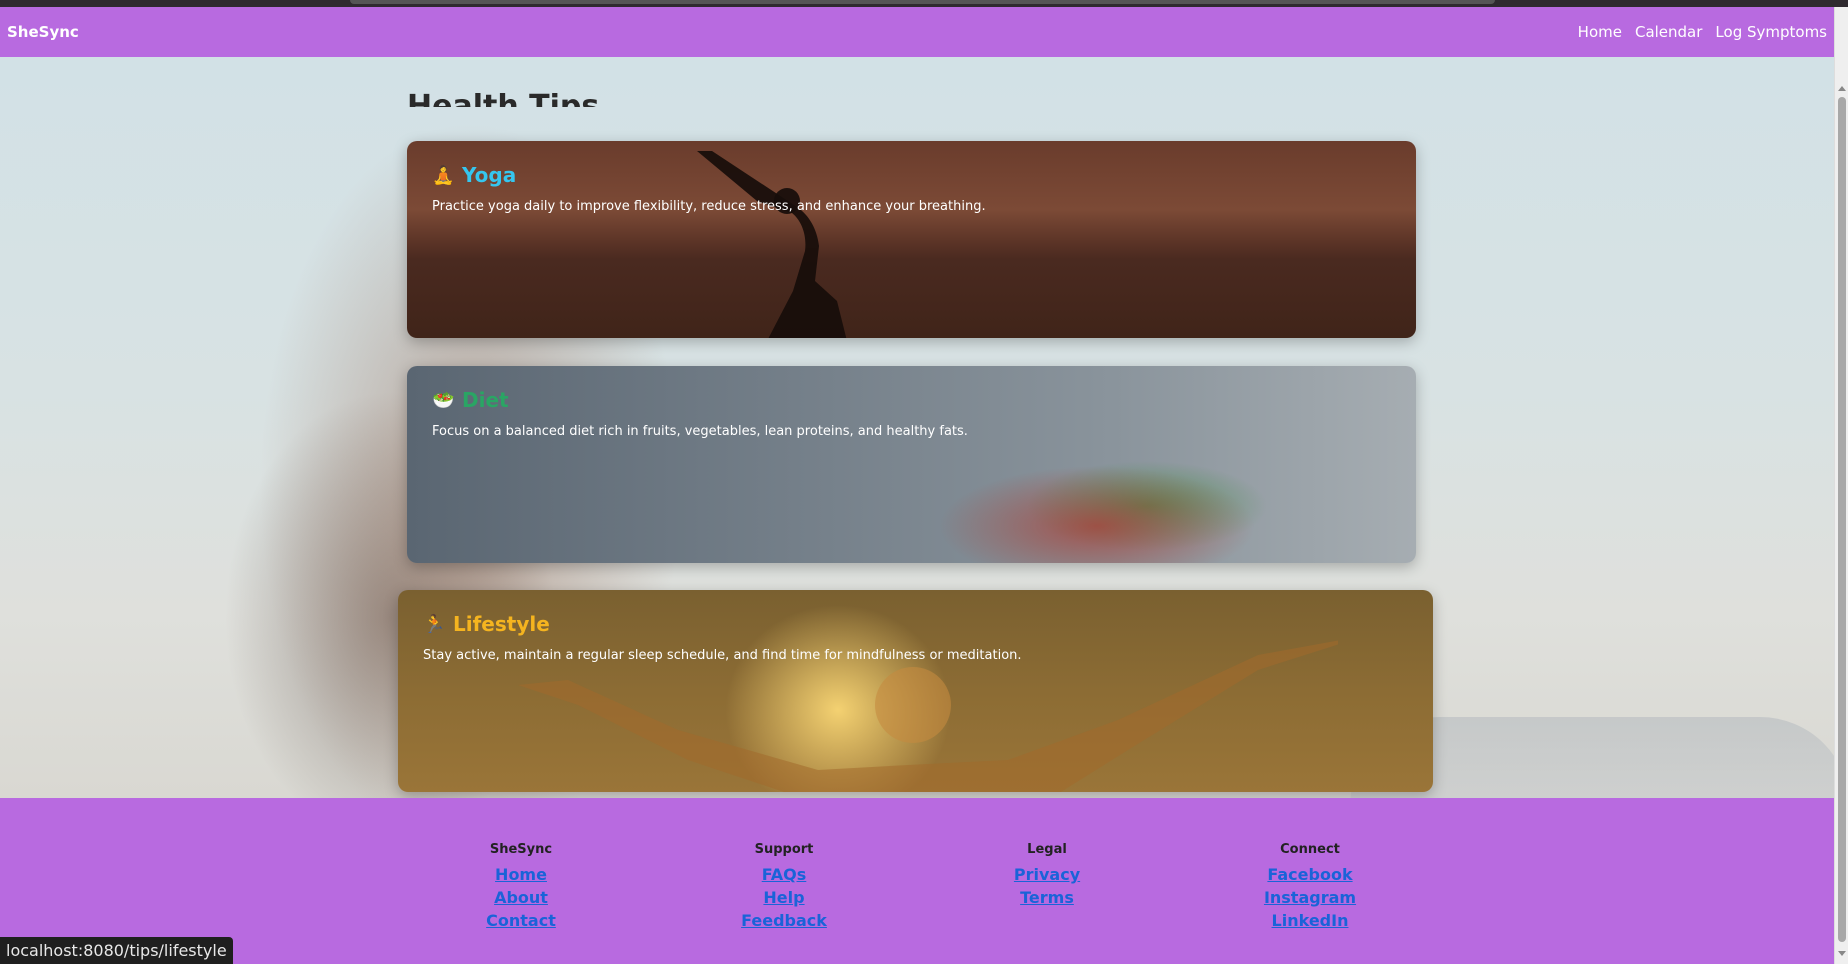 The image size is (1848, 964). Describe the element at coordinates (784, 874) in the screenshot. I see `footer-link-faqs: FAQs` at that location.